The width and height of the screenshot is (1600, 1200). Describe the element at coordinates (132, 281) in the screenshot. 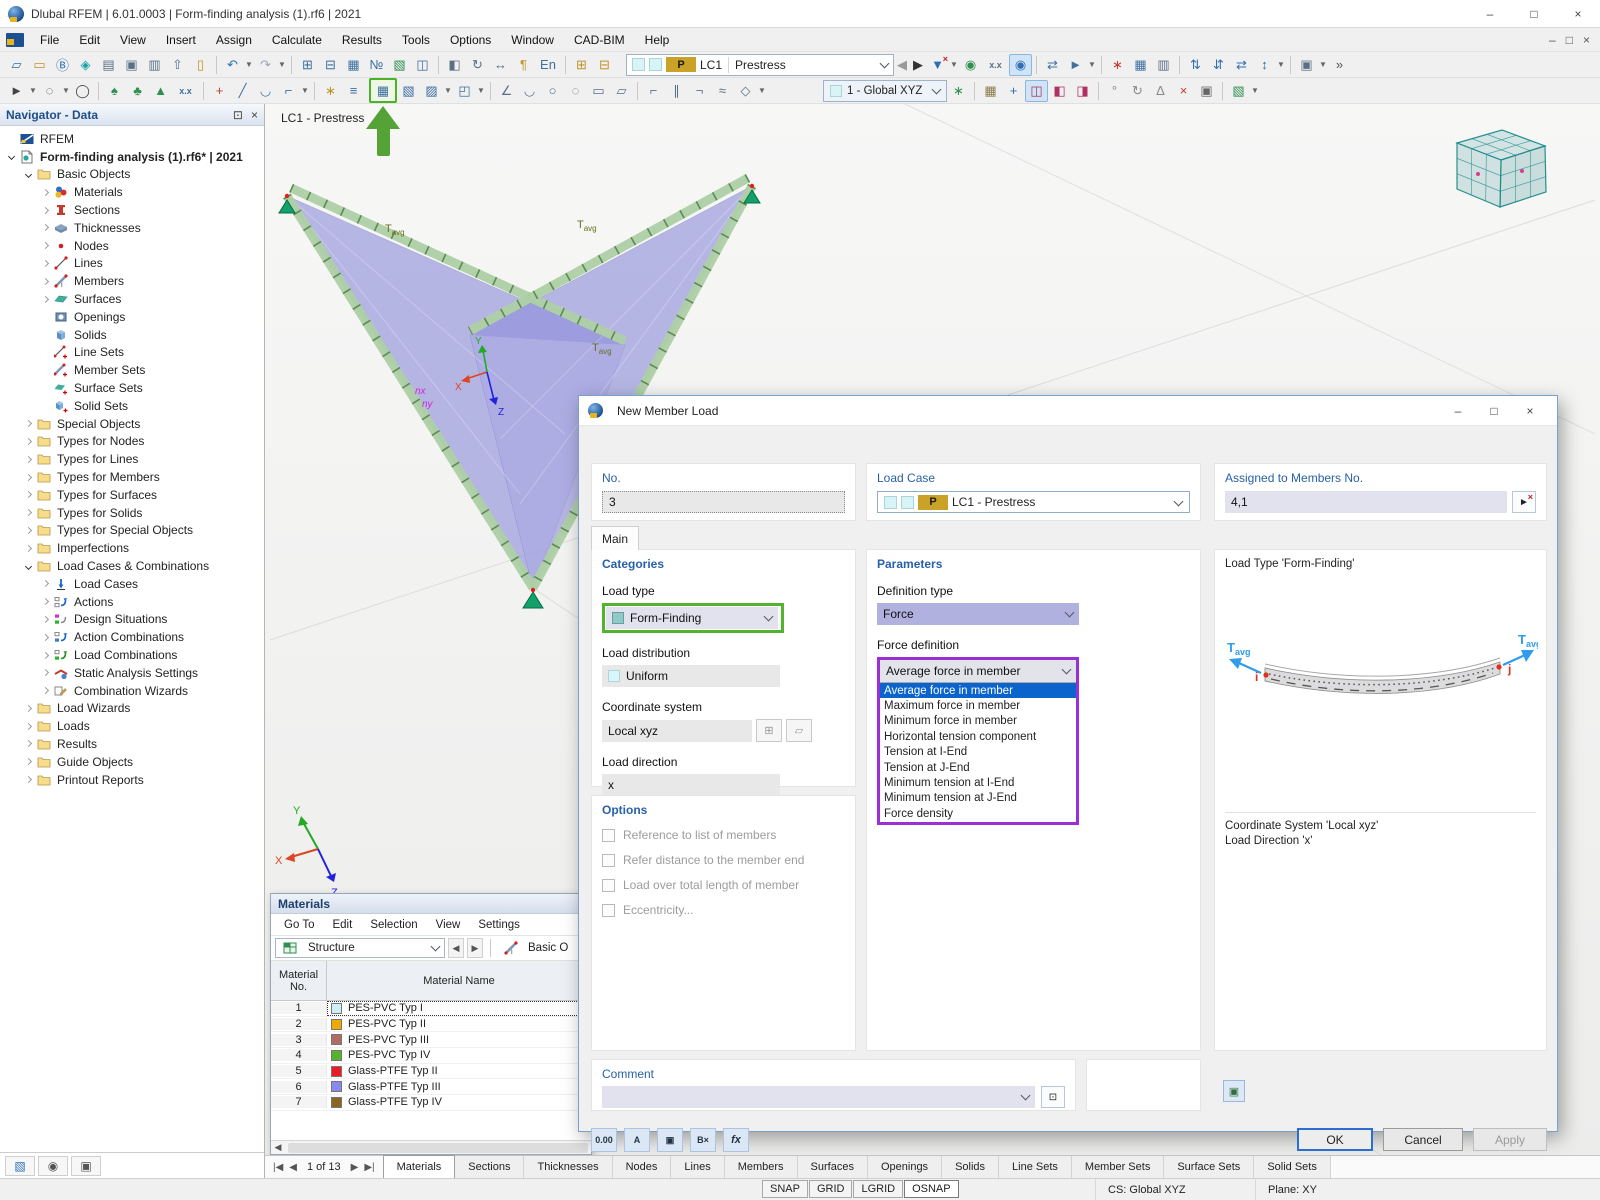

I see `tree-item-members: I Members` at that location.